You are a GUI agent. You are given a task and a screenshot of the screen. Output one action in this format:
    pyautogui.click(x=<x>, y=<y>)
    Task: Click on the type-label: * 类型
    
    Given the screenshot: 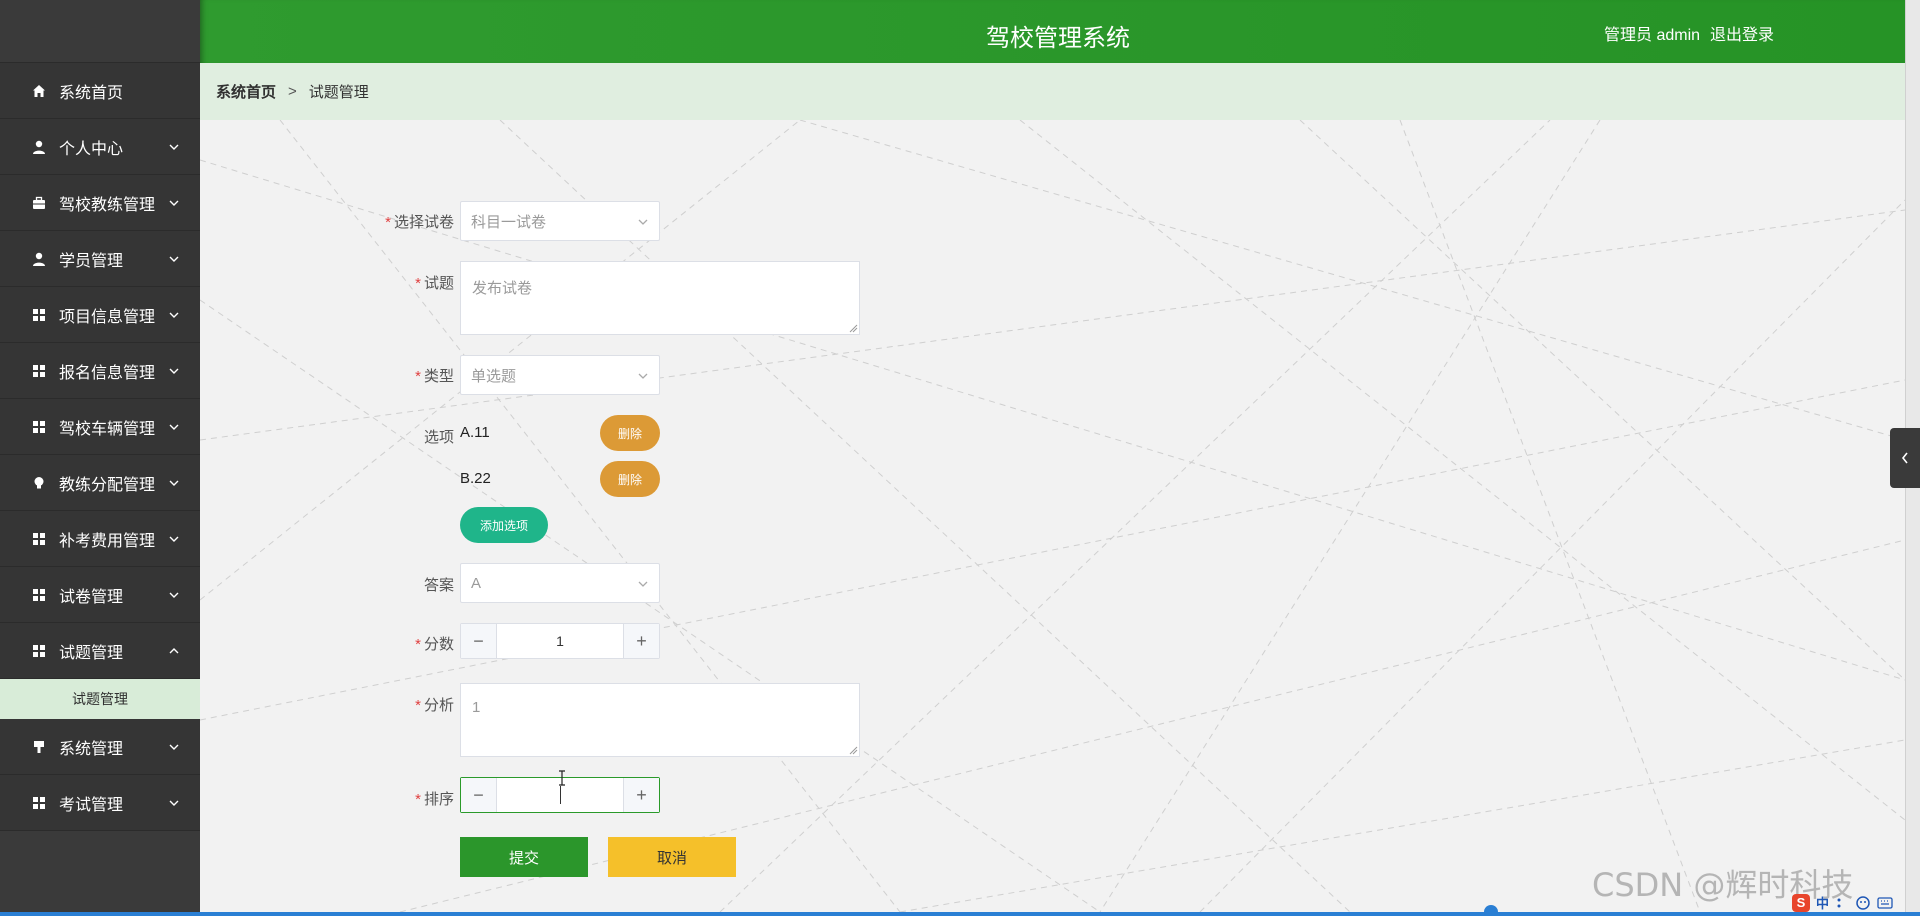 What is the action you would take?
    pyautogui.click(x=389, y=375)
    